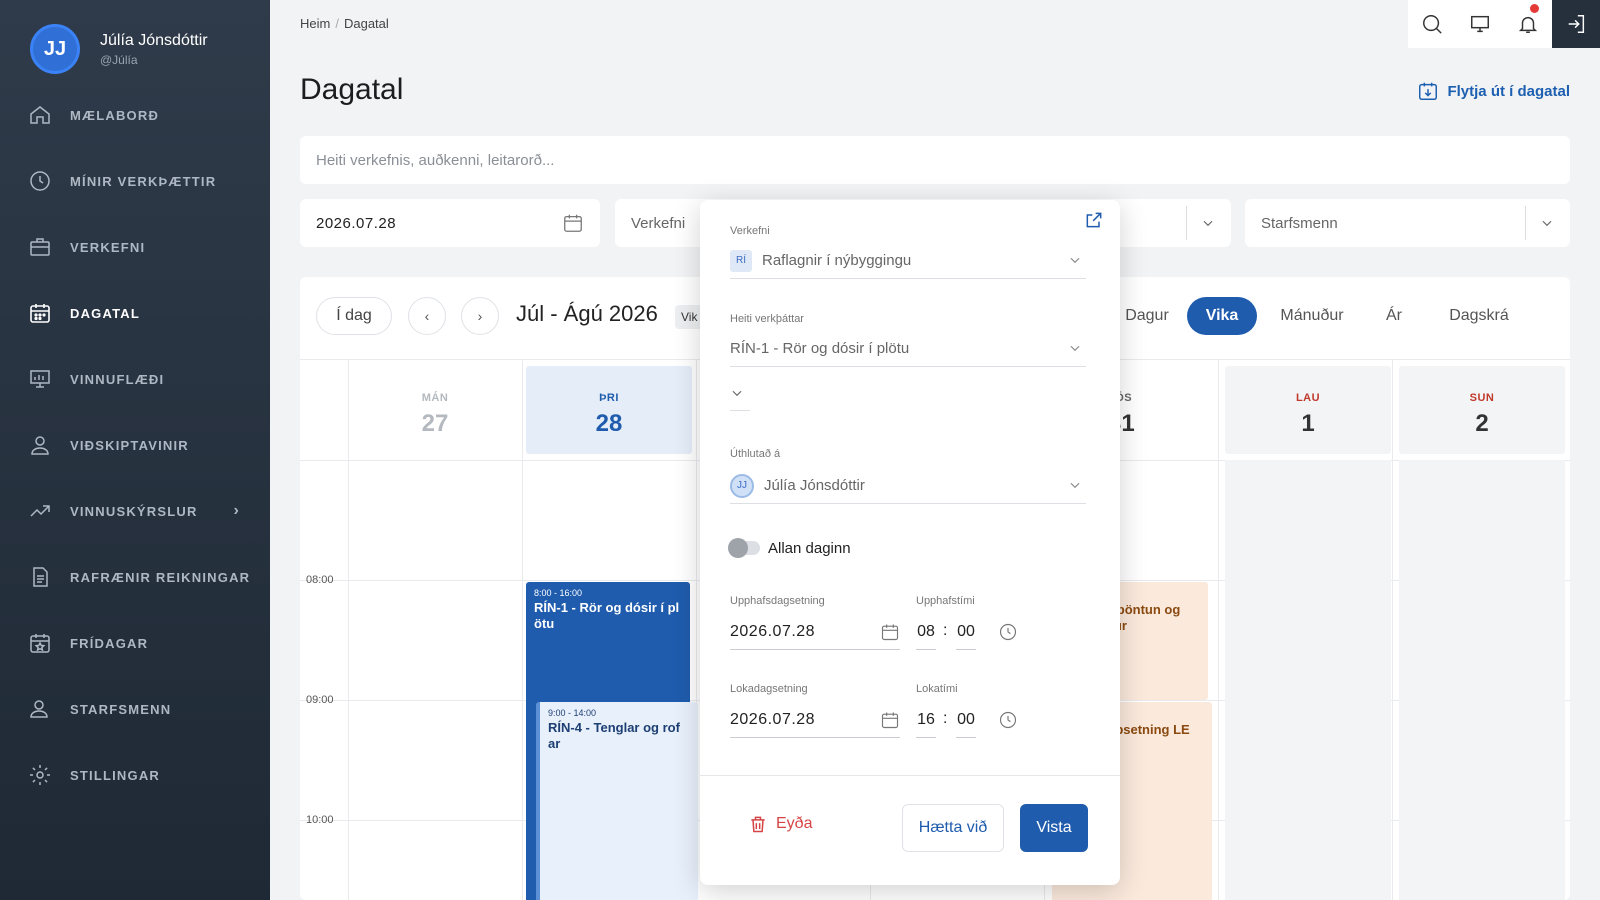 The width and height of the screenshot is (1600, 900). Describe the element at coordinates (742, 485) in the screenshot. I see `assignee-avatar: JJ` at that location.